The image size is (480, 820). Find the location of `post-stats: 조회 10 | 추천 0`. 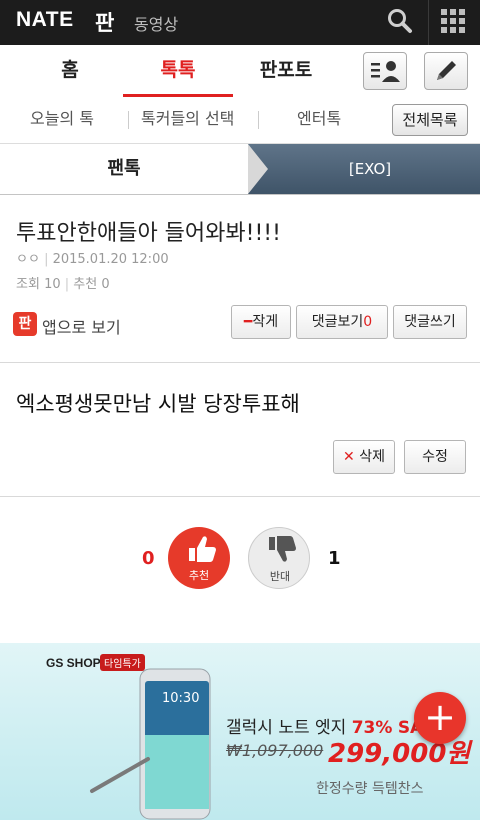

post-stats: 조회 10 | 추천 0 is located at coordinates (63, 282).